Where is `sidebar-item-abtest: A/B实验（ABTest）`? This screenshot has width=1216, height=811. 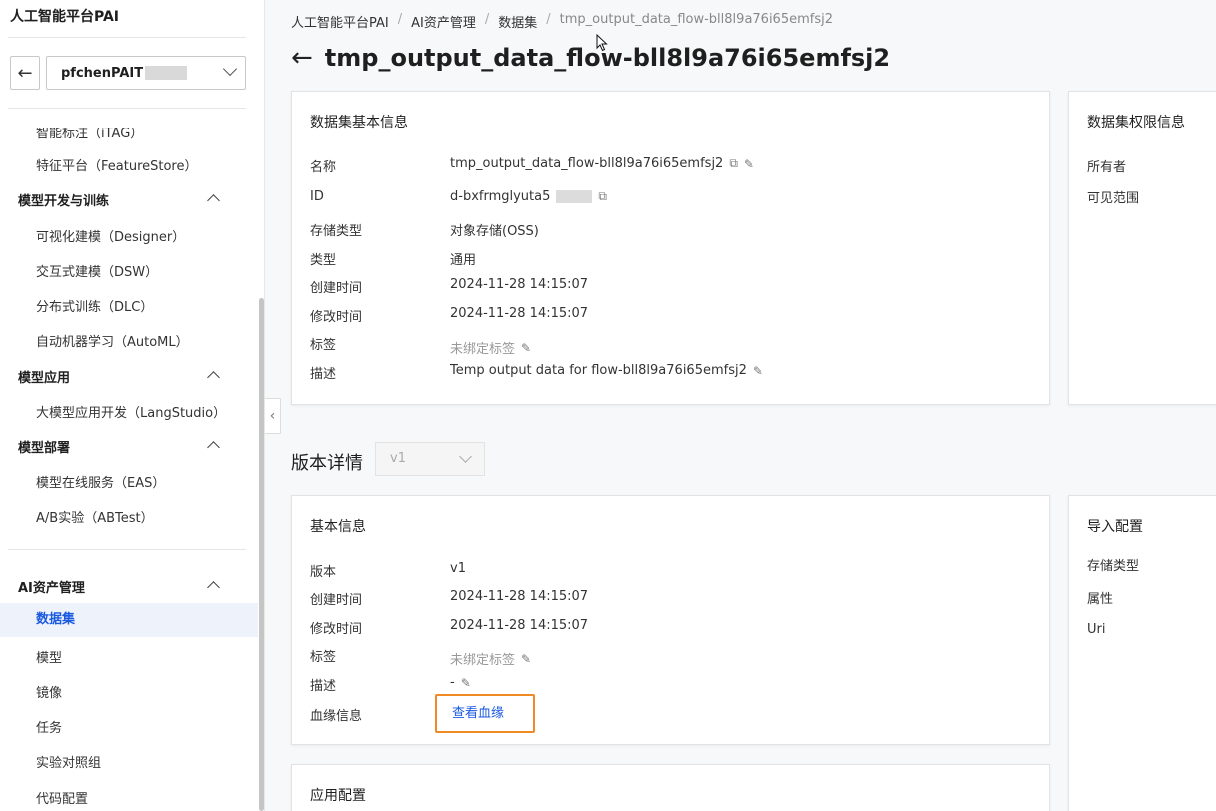
sidebar-item-abtest: A/B实验（ABTest） is located at coordinates (95, 516).